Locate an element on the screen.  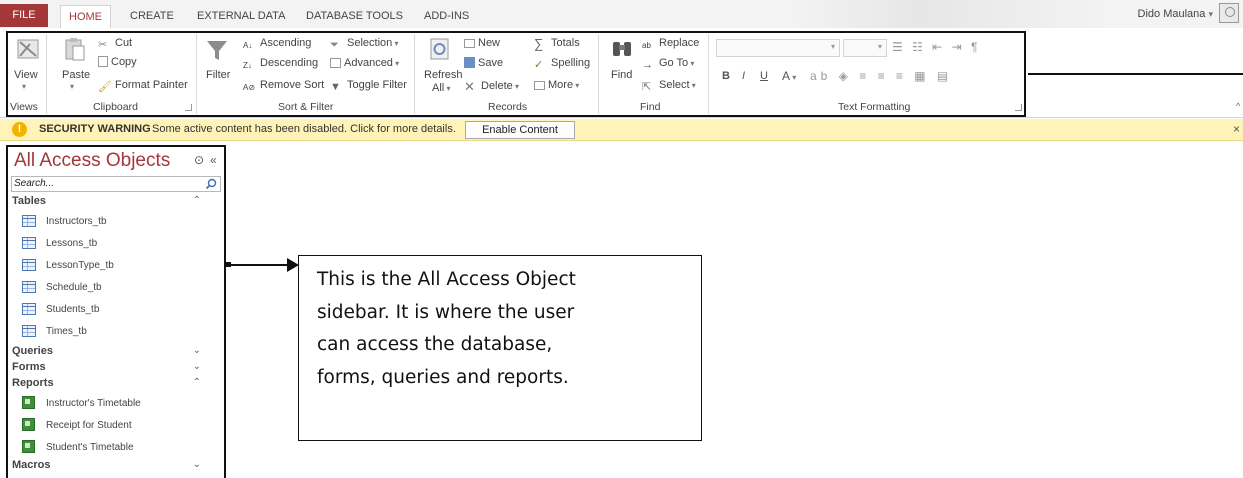
collapse-pane-icon: « is located at coordinates (213, 160).